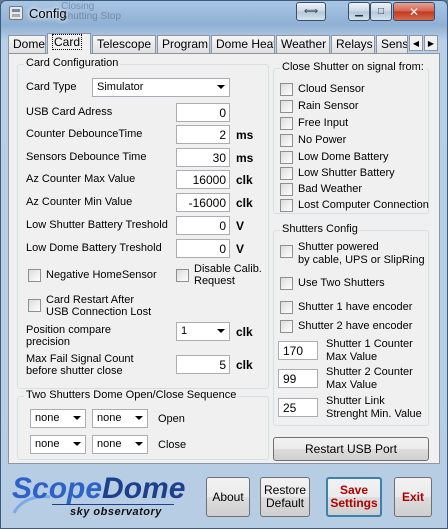 The height and width of the screenshot is (529, 448). What do you see at coordinates (286, 123) in the screenshot?
I see `free-input-checkbox` at bounding box center [286, 123].